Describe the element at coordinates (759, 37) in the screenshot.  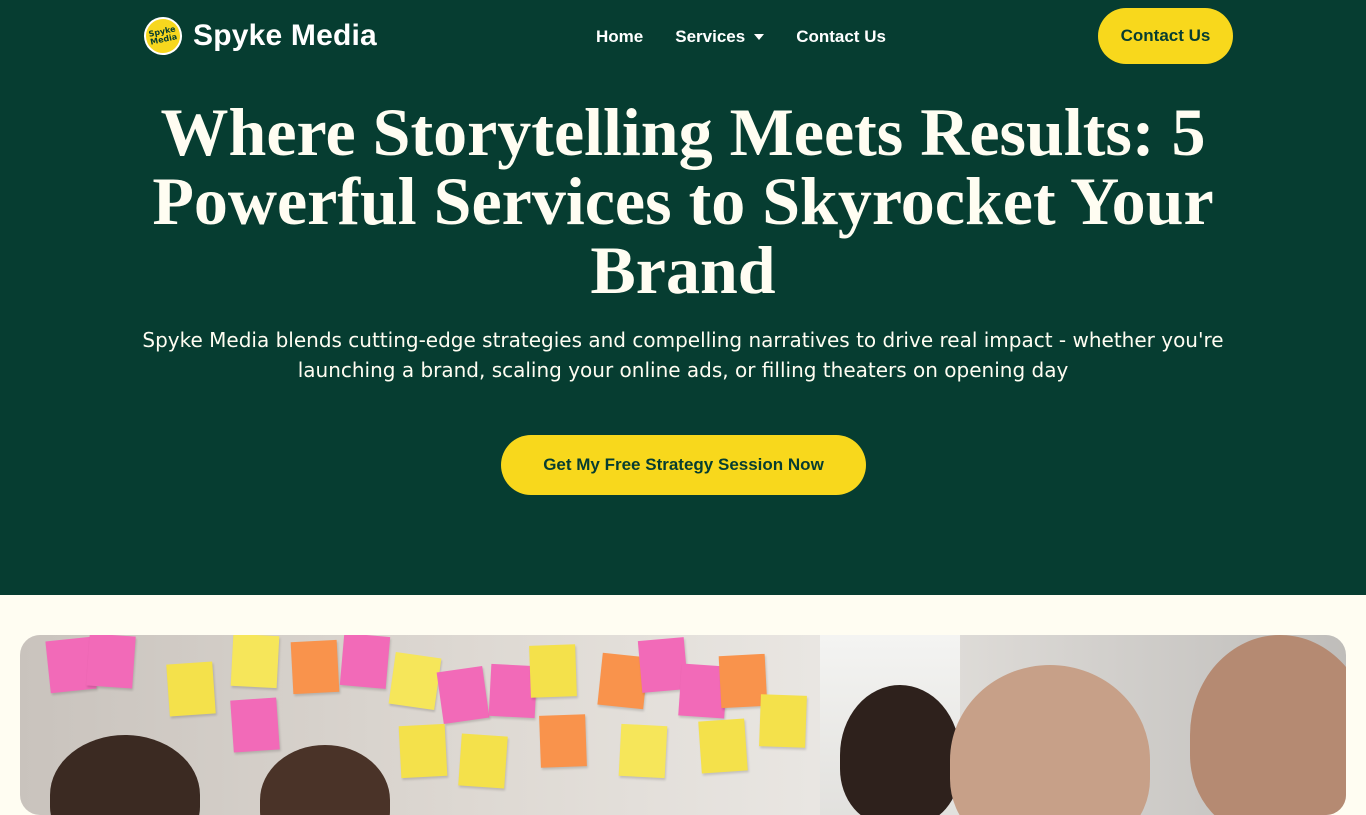
I see `caret-down-icon` at that location.